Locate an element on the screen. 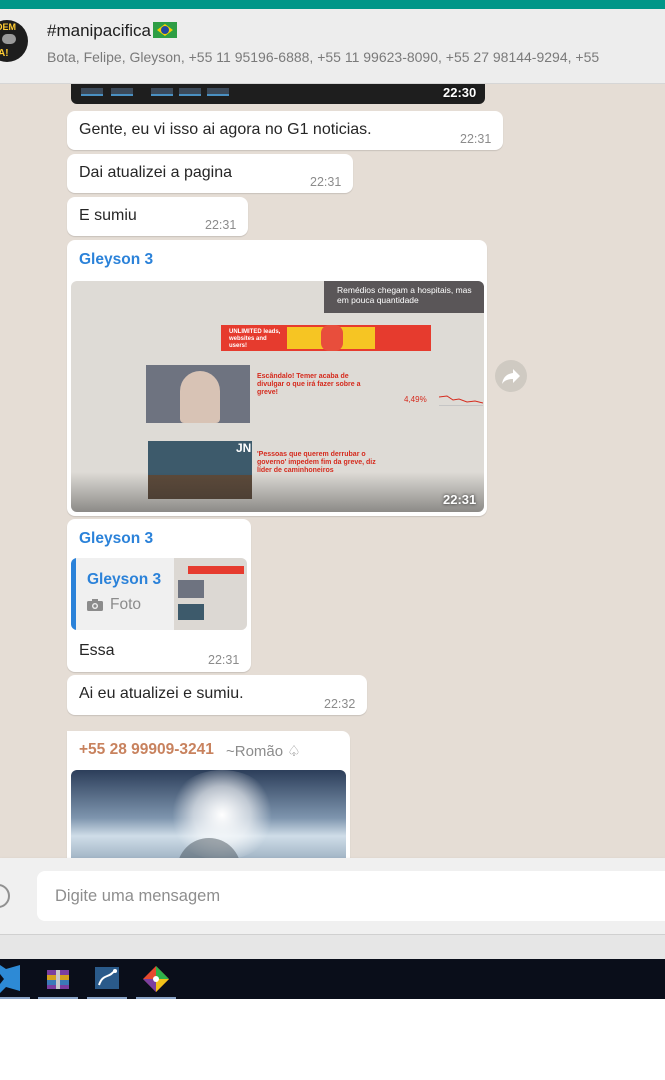 The image size is (665, 1080). taskbar-sql-tool is located at coordinates (107, 979).